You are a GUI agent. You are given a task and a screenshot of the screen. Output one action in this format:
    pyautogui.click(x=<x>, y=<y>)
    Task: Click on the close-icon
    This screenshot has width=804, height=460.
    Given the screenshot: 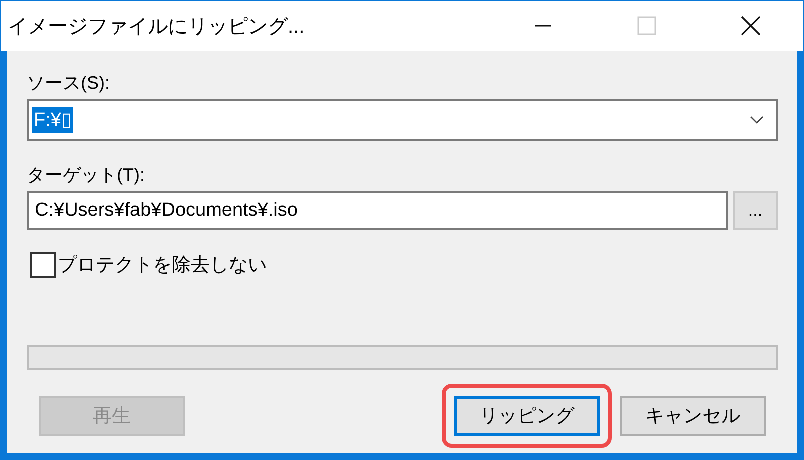 What is the action you would take?
    pyautogui.click(x=751, y=26)
    